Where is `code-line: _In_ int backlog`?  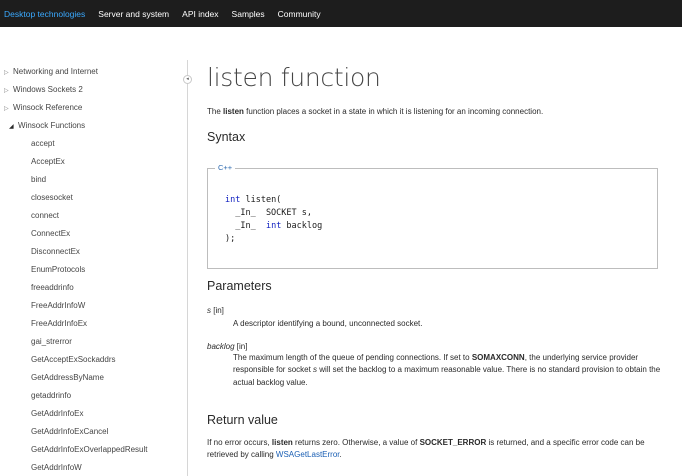
code-line: _In_ int backlog is located at coordinates (273, 226).